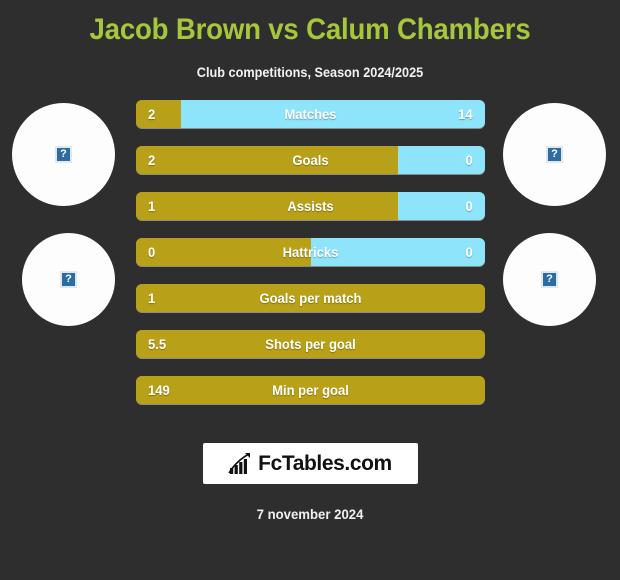 Image resolution: width=620 pixels, height=580 pixels. What do you see at coordinates (465, 114) in the screenshot?
I see `stat-value-away: 14` at bounding box center [465, 114].